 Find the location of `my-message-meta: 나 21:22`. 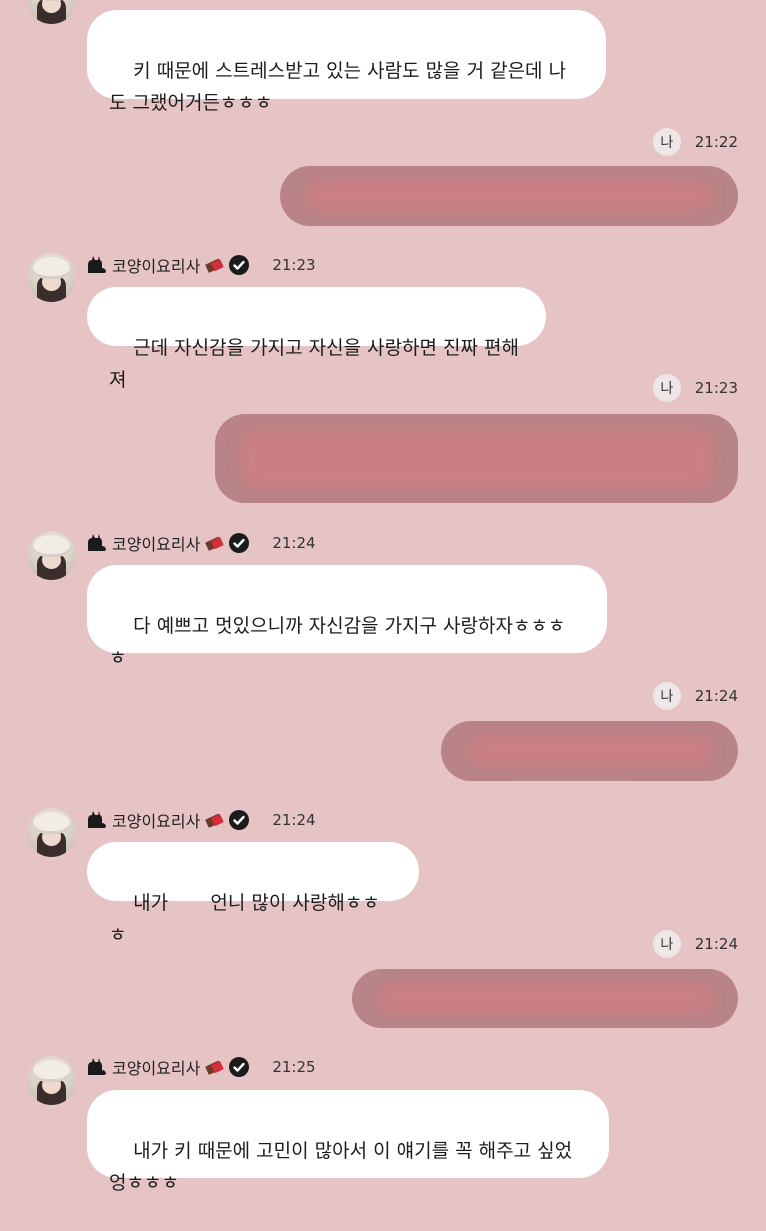

my-message-meta: 나 21:22 is located at coordinates (695, 142).